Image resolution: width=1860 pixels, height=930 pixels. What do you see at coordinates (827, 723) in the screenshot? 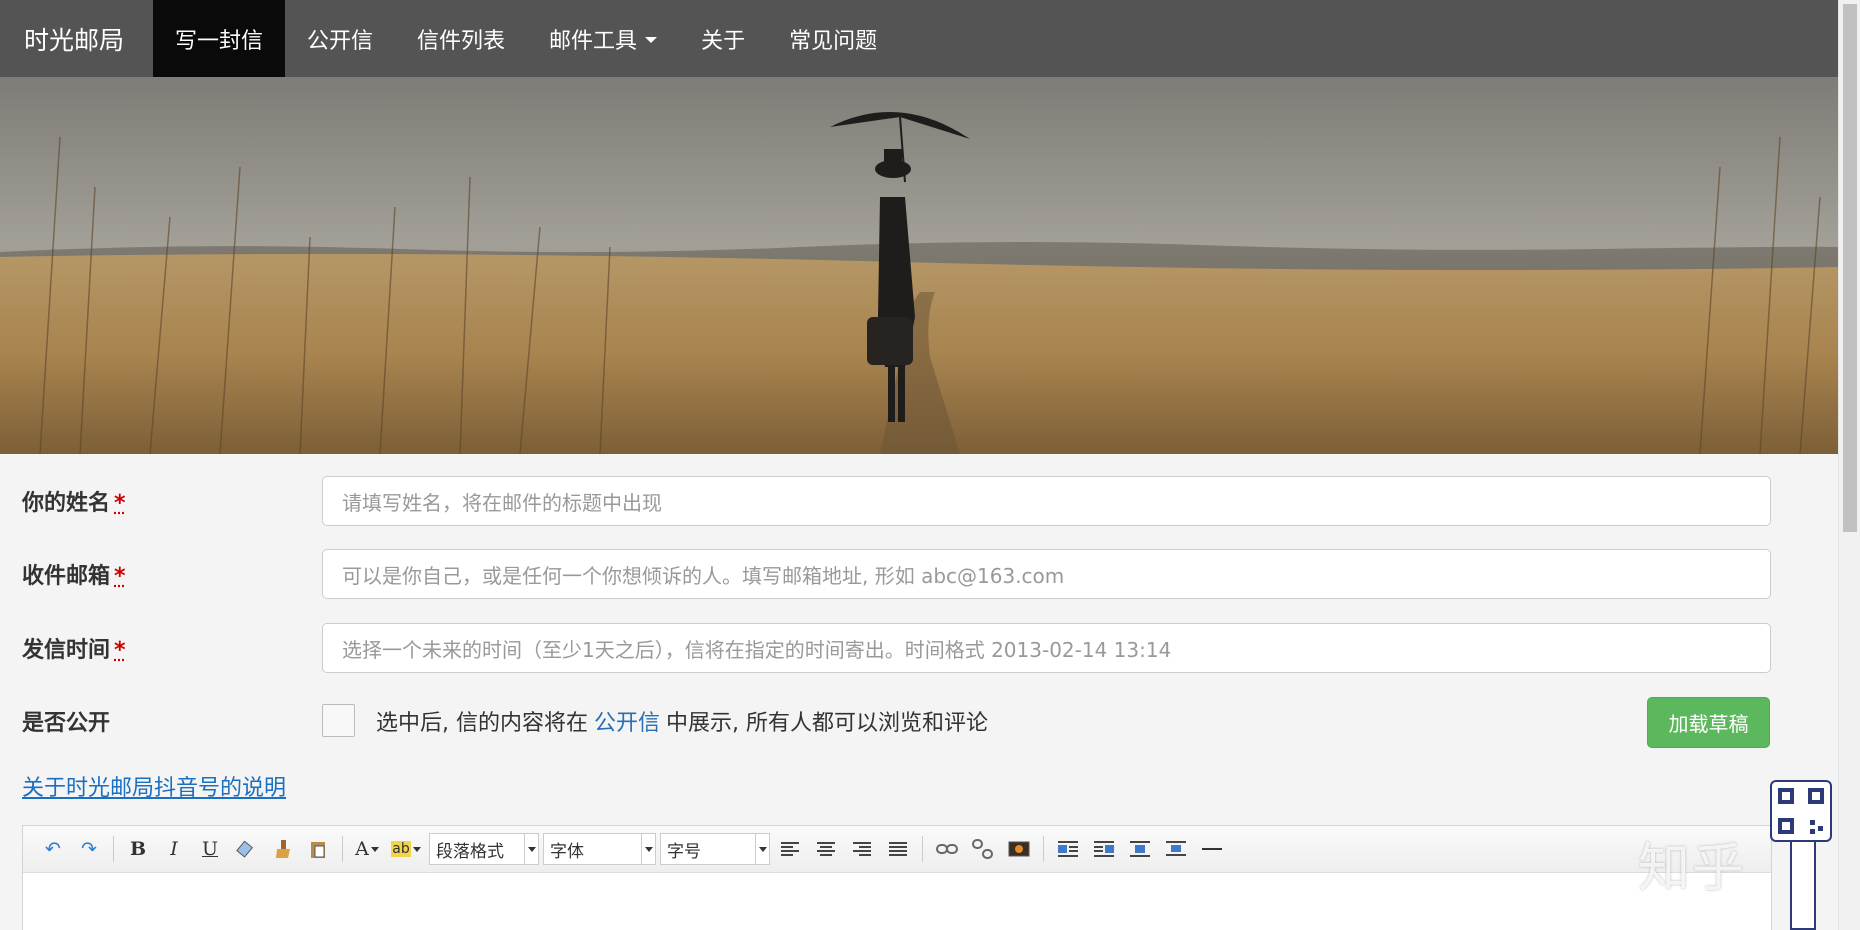
I see `public-text-after: 中展示, 所有人都可以浏览和评论` at bounding box center [827, 723].